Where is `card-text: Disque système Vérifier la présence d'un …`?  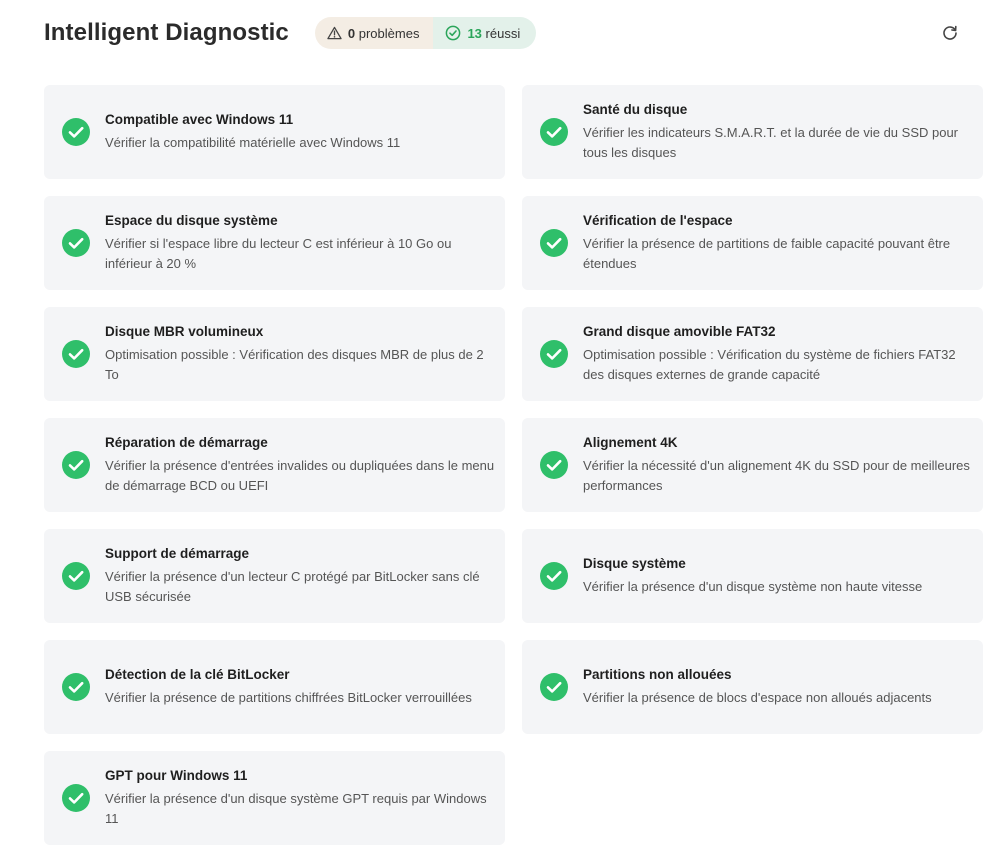
card-text: Disque système Vérifier la présence d'un … is located at coordinates (752, 576).